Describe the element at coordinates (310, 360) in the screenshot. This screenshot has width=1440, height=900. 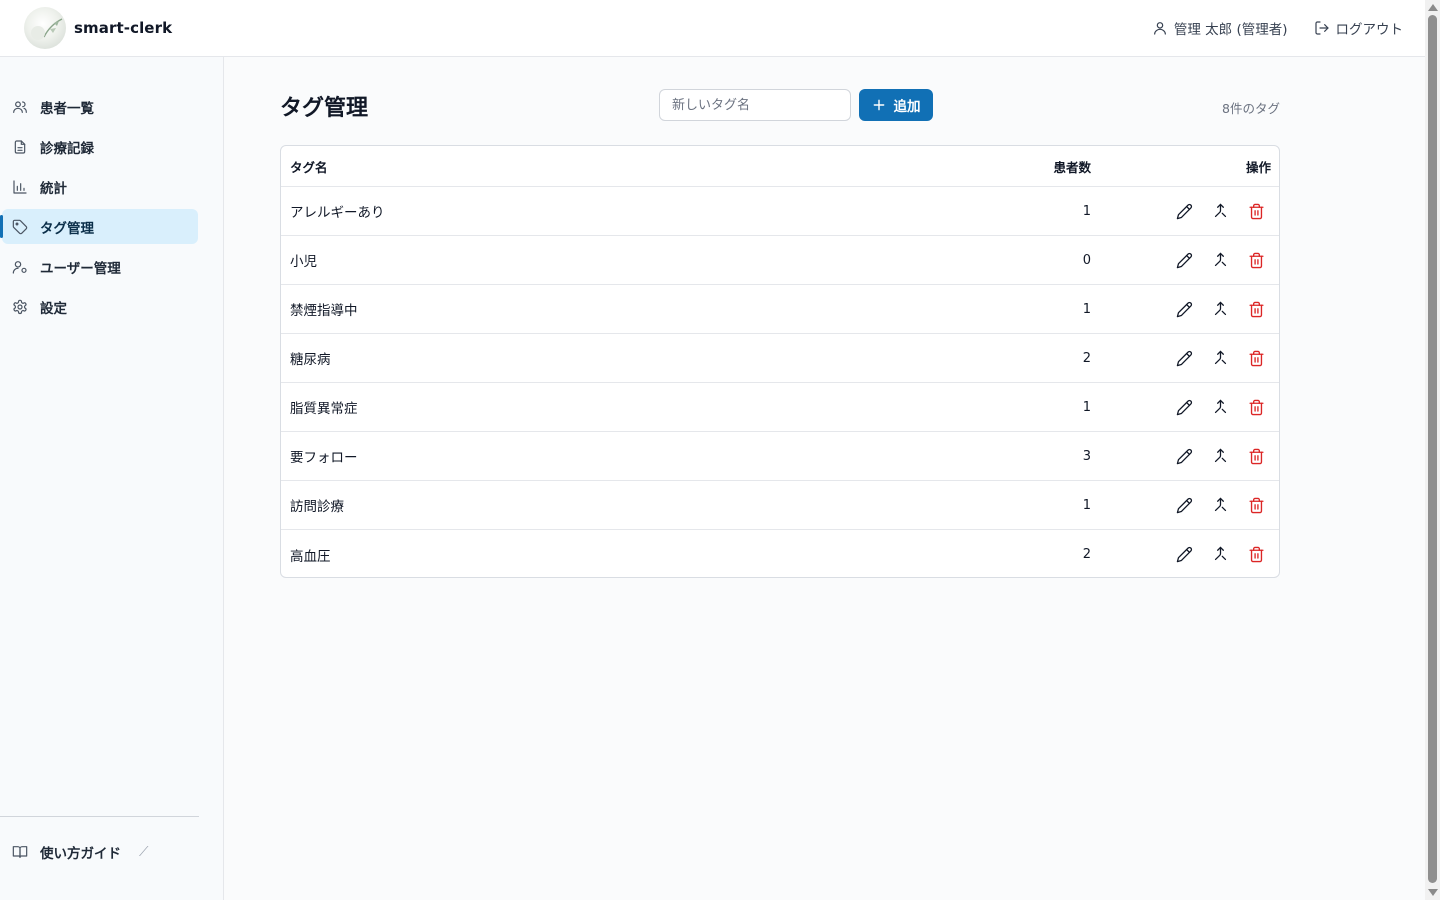
I see `tag-name: 糖尿病` at that location.